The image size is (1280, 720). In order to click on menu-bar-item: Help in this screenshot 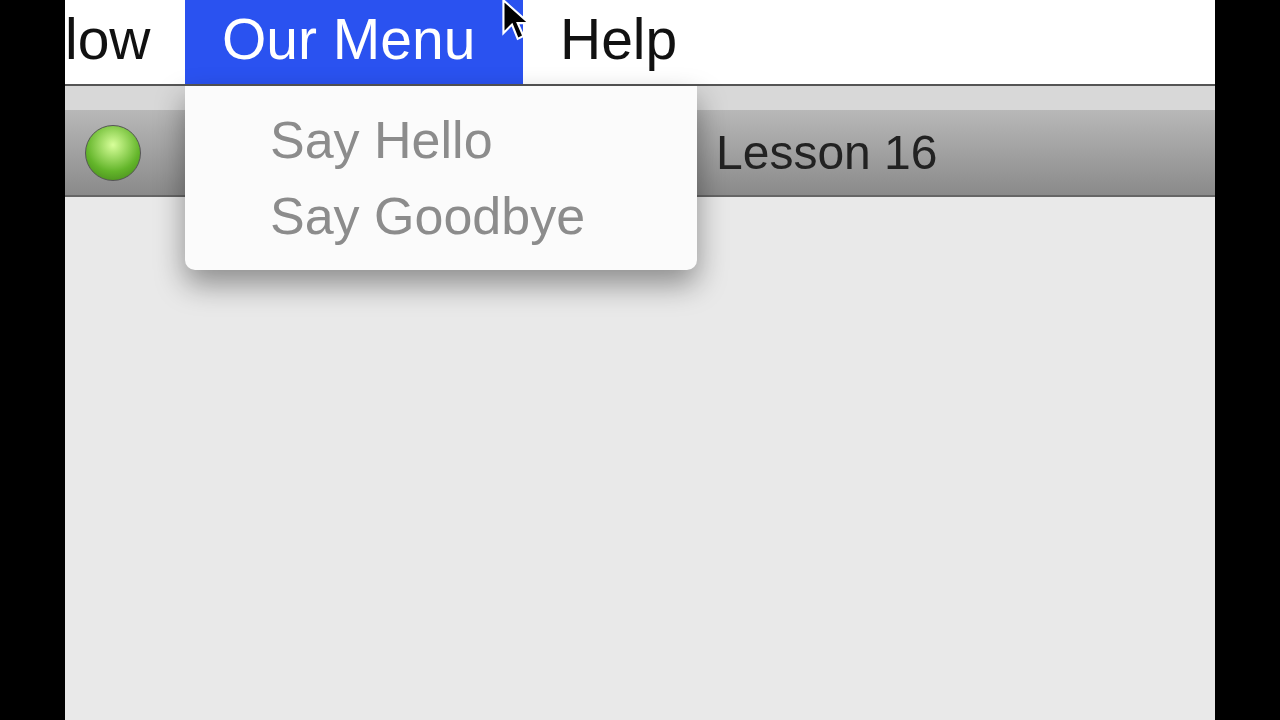, I will do `click(600, 42)`.